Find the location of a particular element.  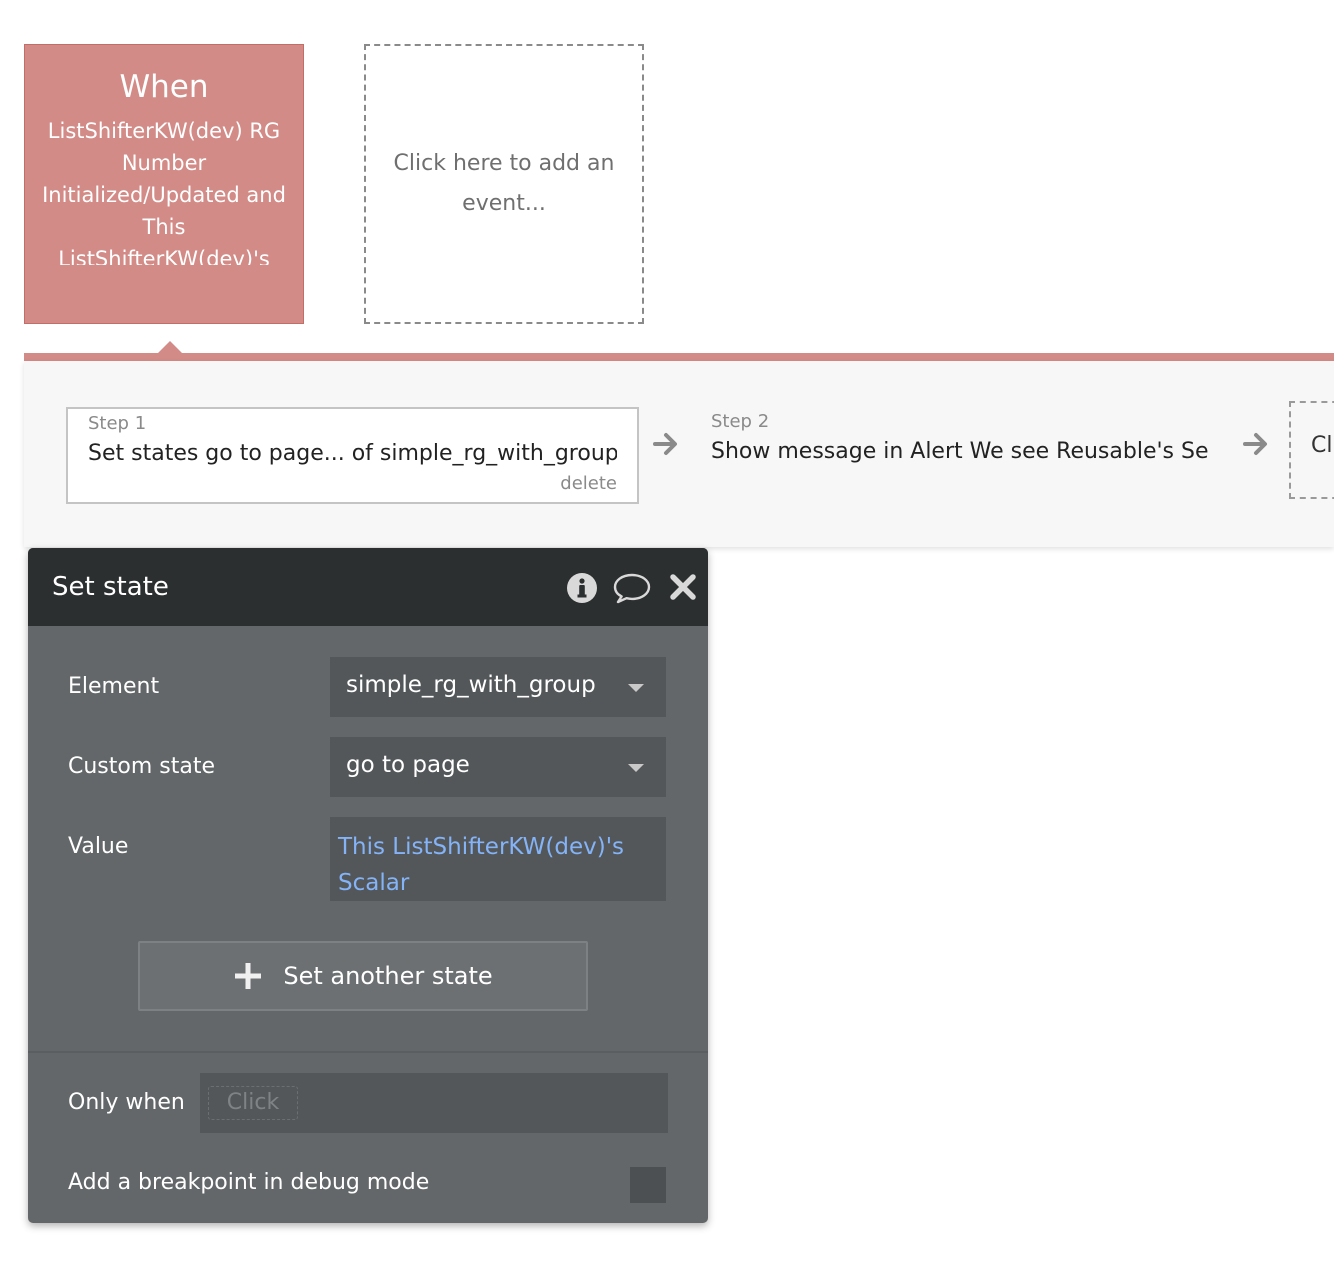

only-when-label: Only when is located at coordinates (126, 1102).